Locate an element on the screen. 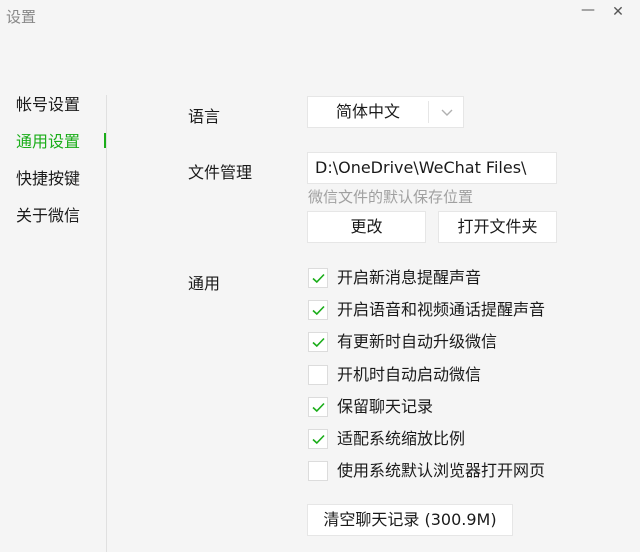  close-button: ✕ is located at coordinates (618, 12).